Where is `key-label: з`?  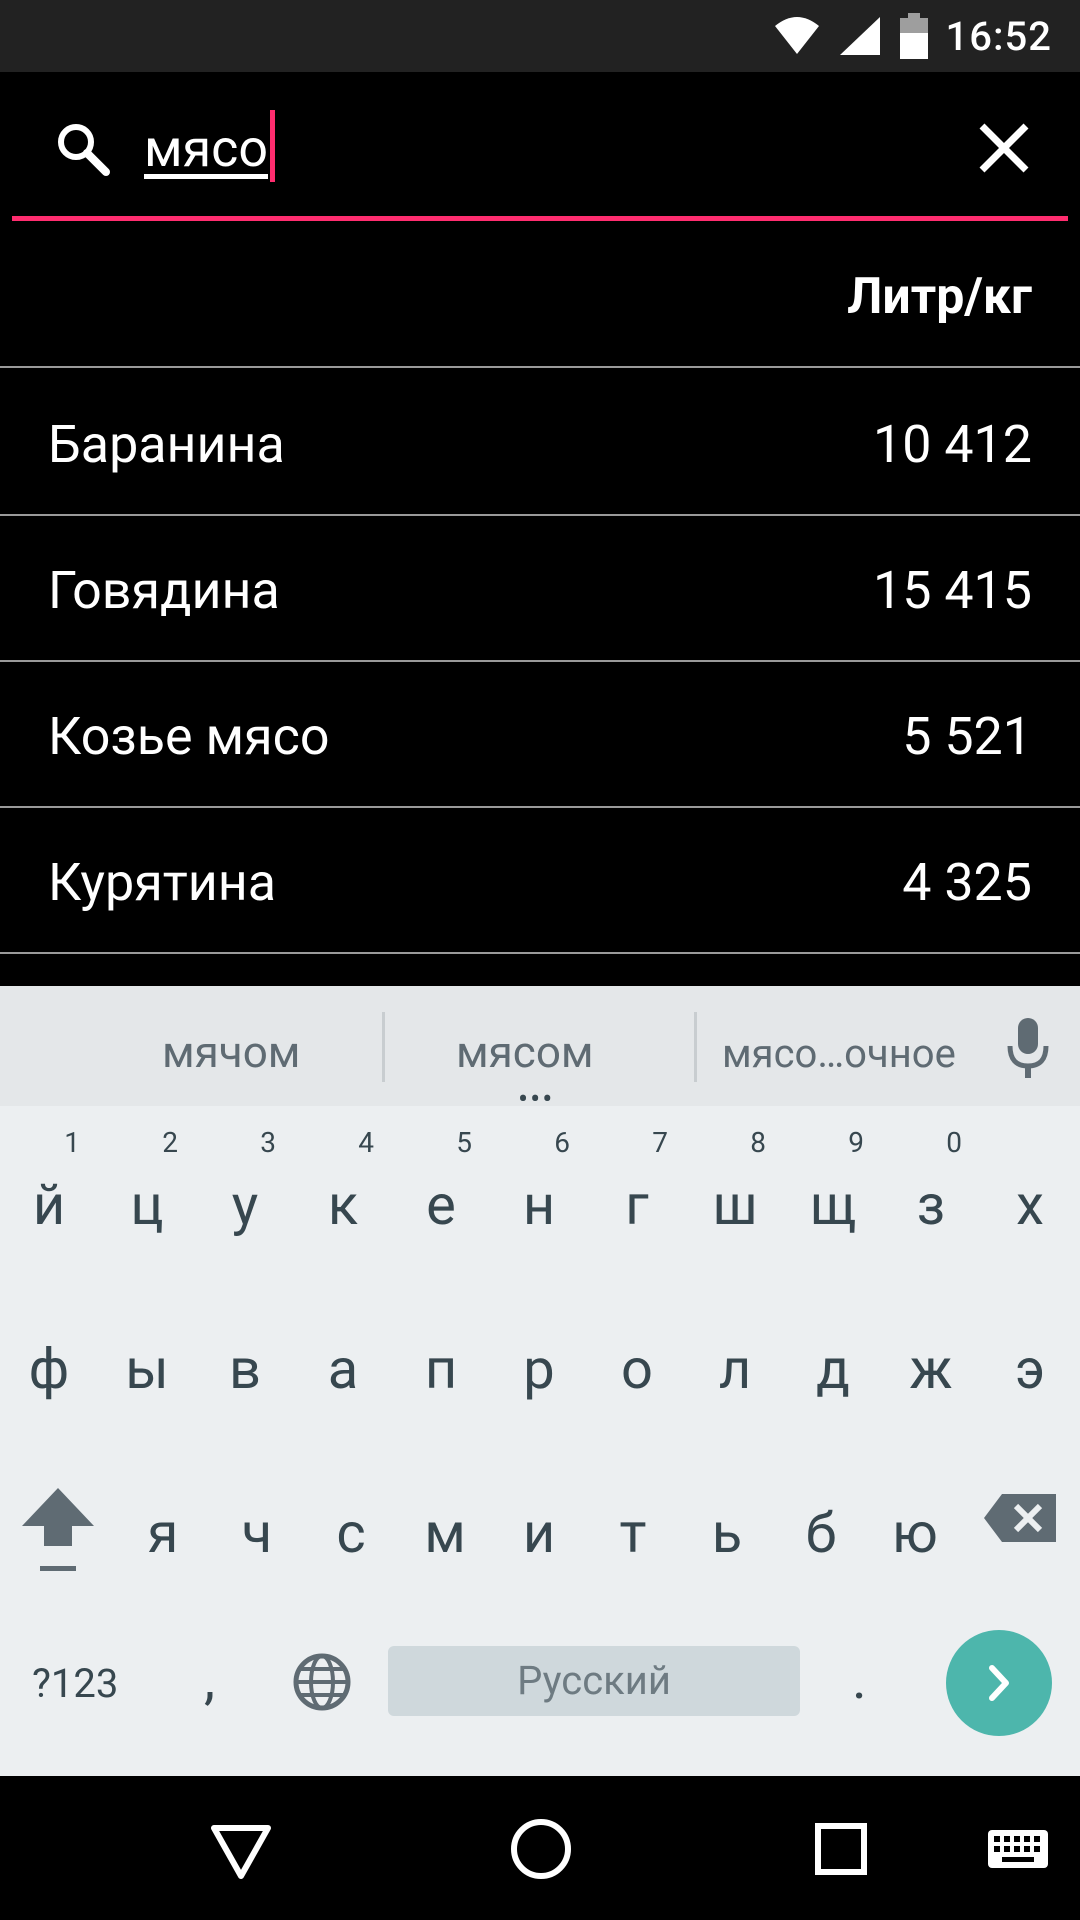 key-label: з is located at coordinates (931, 1205).